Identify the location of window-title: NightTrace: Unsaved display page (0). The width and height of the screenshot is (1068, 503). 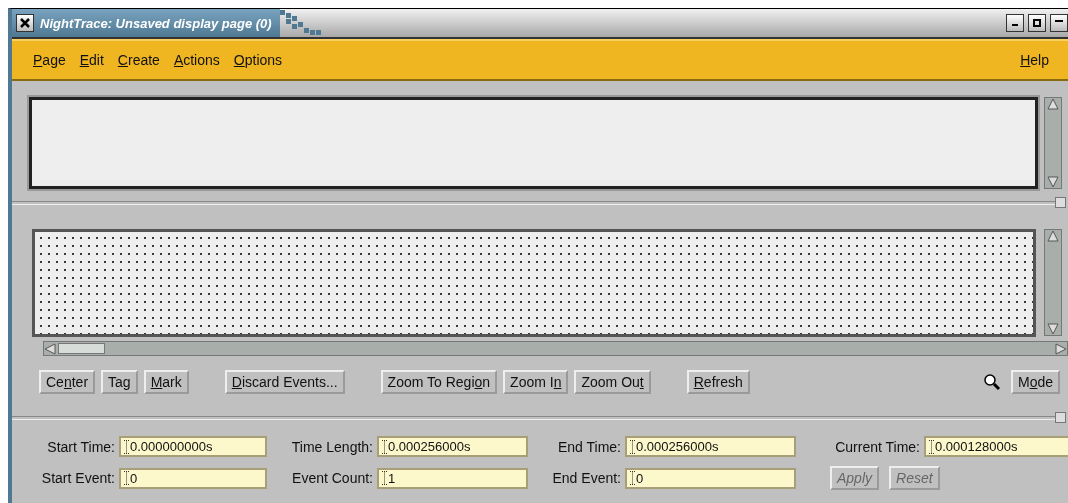
(156, 23).